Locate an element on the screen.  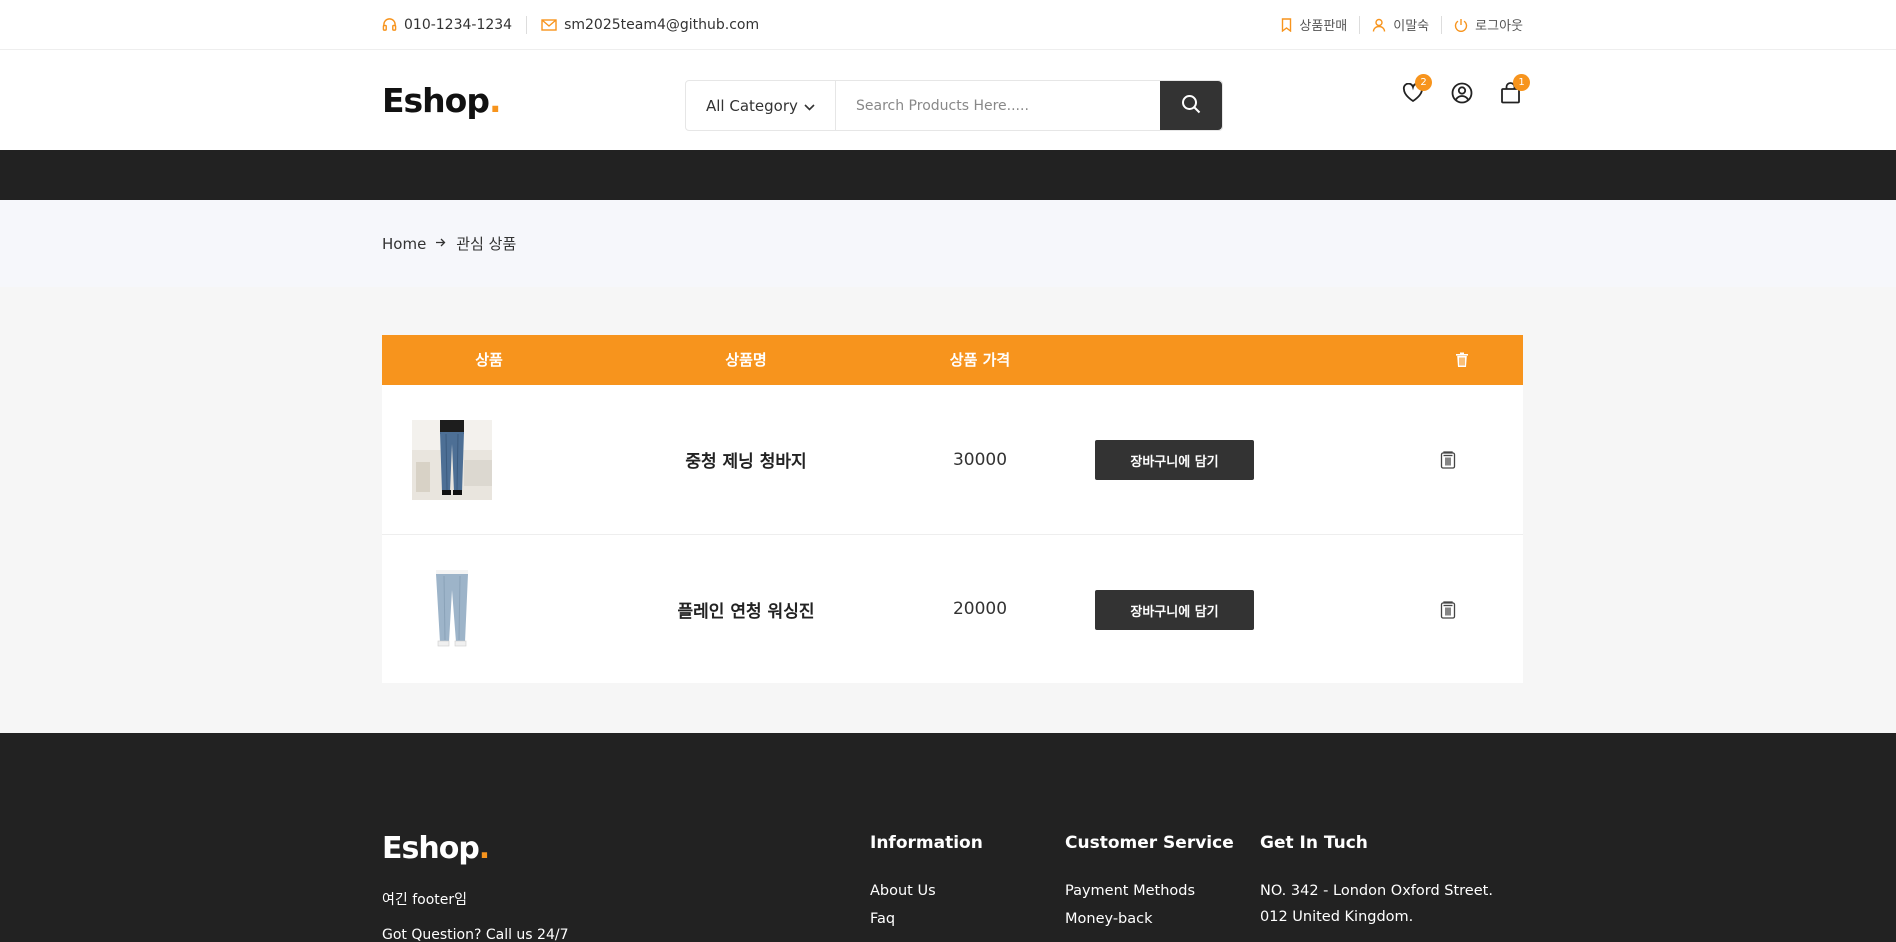
cart-count-badge: 1 is located at coordinates (1521, 82).